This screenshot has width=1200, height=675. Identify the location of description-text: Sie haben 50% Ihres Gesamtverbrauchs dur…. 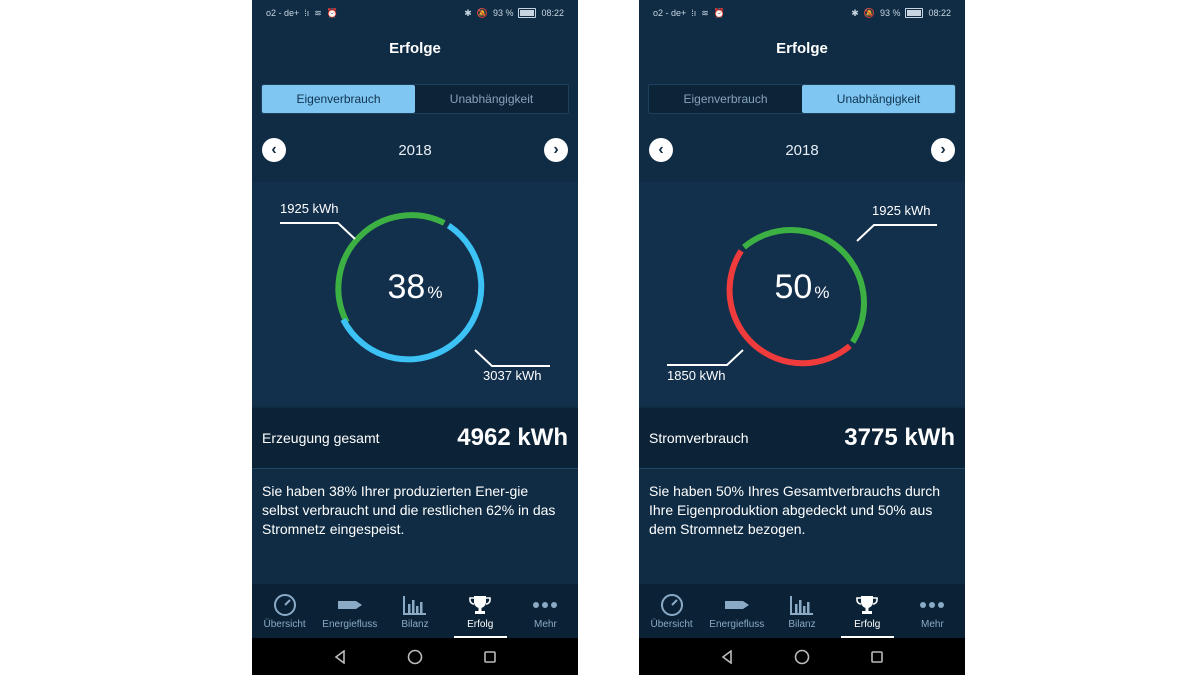
(795, 510).